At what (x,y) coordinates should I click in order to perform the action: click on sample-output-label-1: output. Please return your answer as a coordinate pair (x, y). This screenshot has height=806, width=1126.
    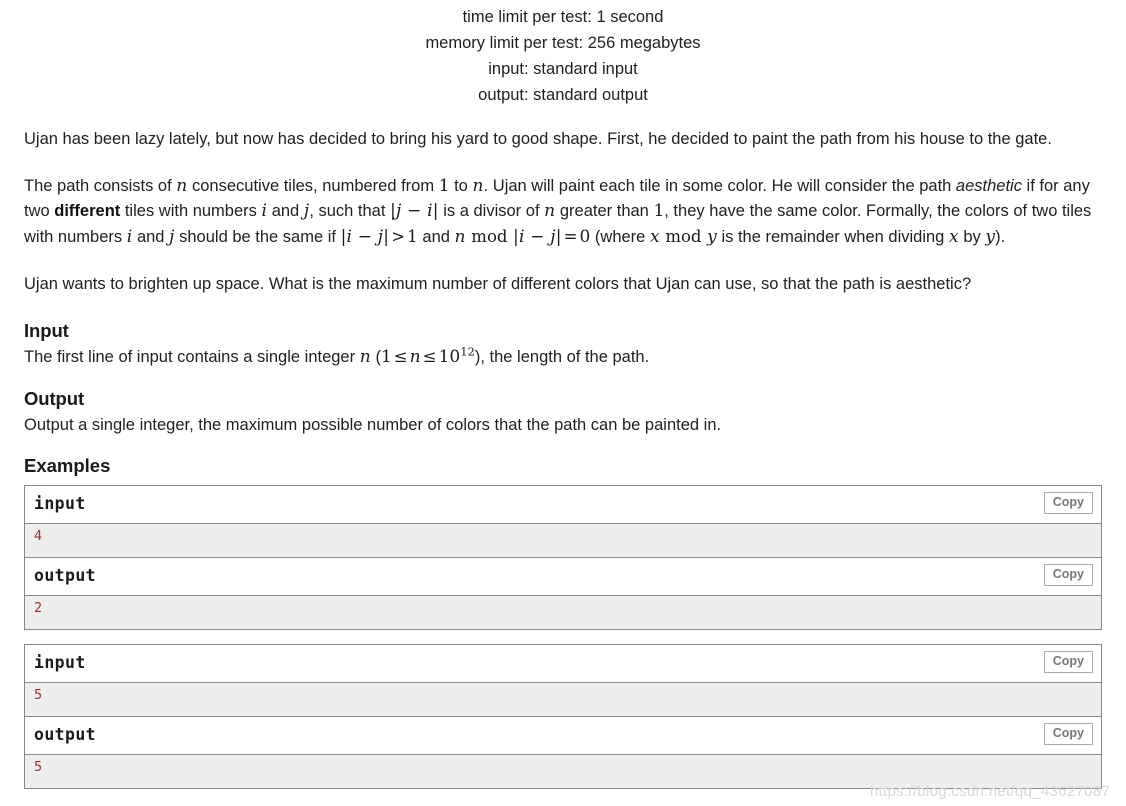
    Looking at the image, I should click on (65, 575).